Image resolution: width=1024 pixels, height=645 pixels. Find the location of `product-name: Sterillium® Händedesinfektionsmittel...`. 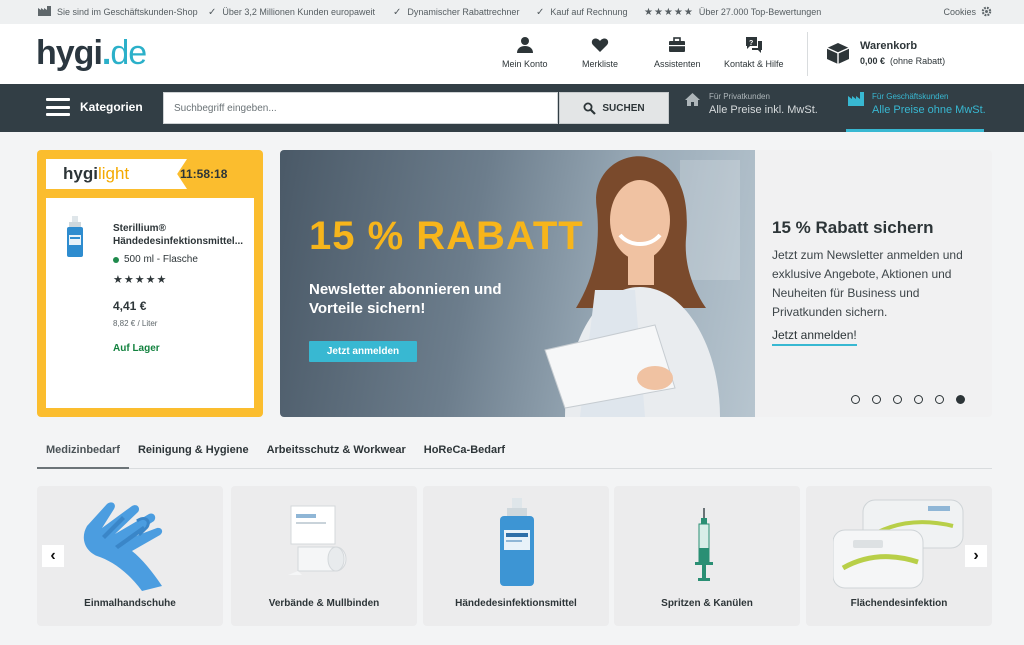

product-name: Sterillium® Händedesinfektionsmittel... is located at coordinates (182, 235).